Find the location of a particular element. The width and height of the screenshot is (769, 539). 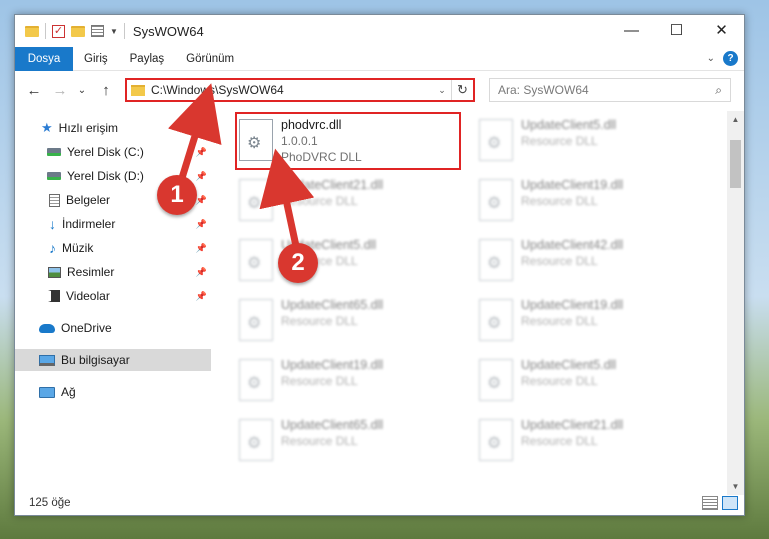

documents-icon is located at coordinates (54, 200).